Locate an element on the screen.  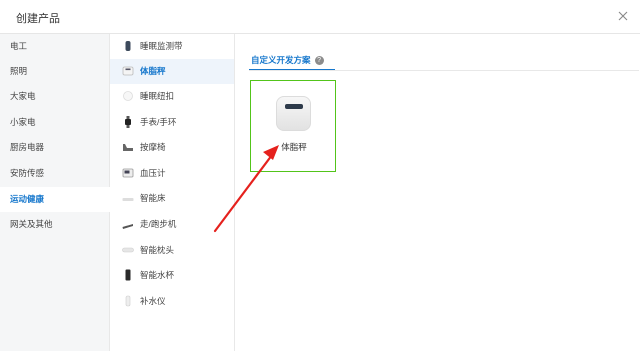
category-item-large-appliances: 大家电 is located at coordinates (55, 96).